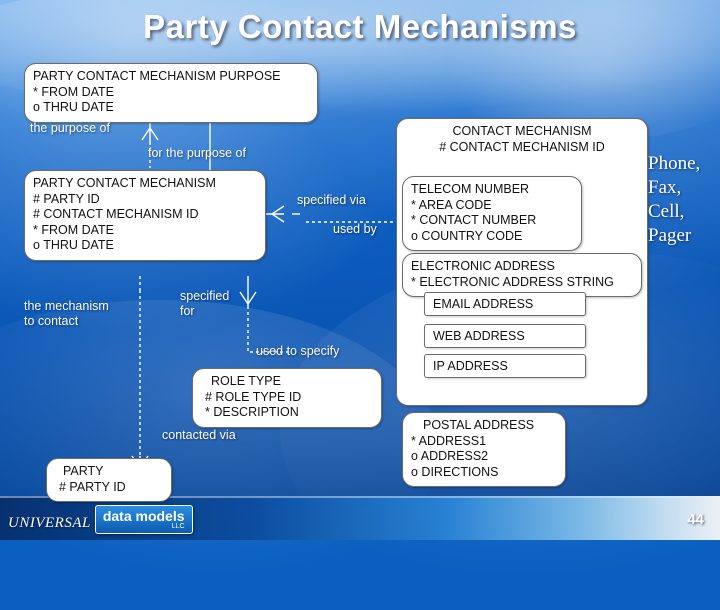  I want to click on entity-title: ELECTRONIC ADDRESS, so click(483, 266).